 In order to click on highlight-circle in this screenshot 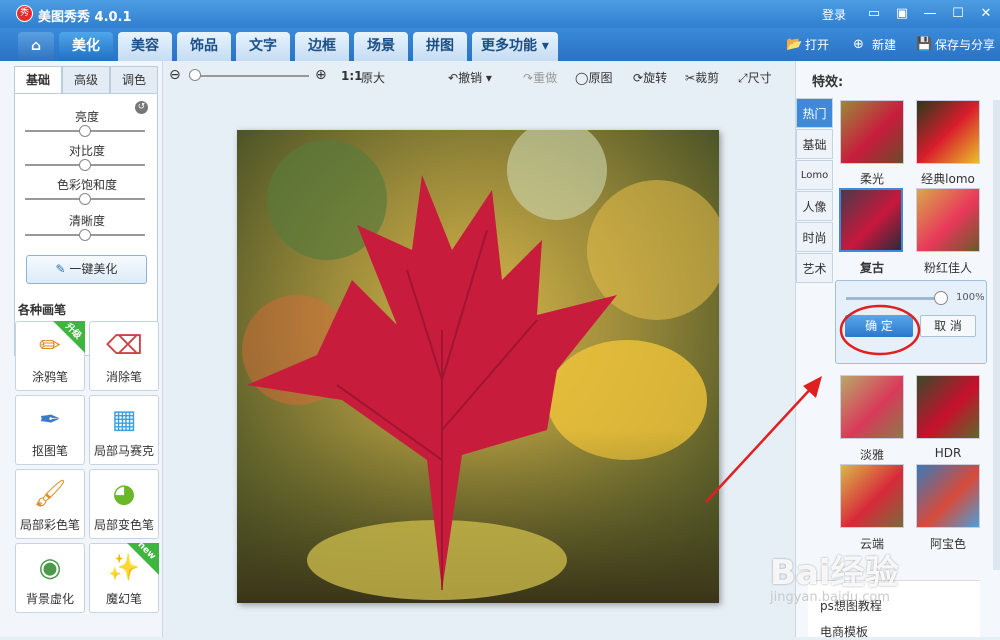, I will do `click(880, 330)`.